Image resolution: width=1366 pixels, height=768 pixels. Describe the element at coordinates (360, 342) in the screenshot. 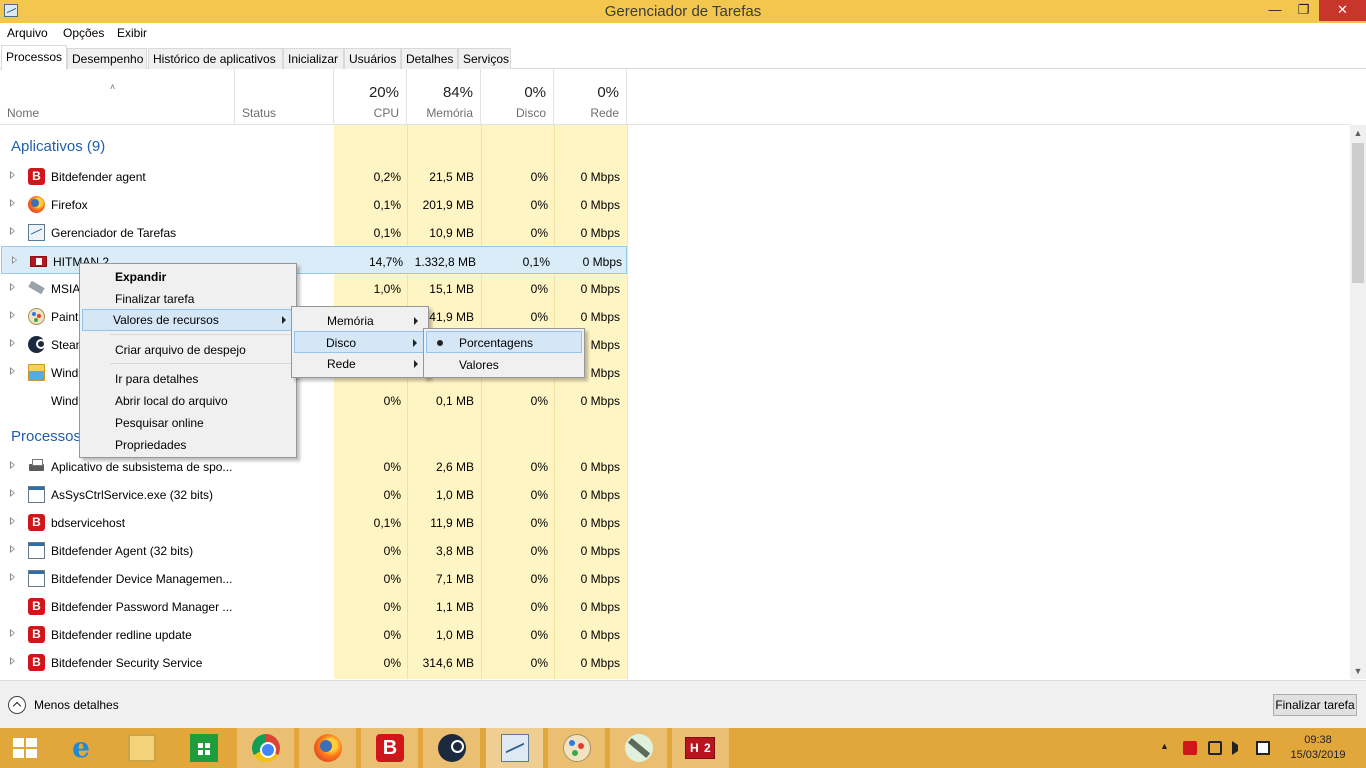

I see `submenu-item-disk: Disco` at that location.